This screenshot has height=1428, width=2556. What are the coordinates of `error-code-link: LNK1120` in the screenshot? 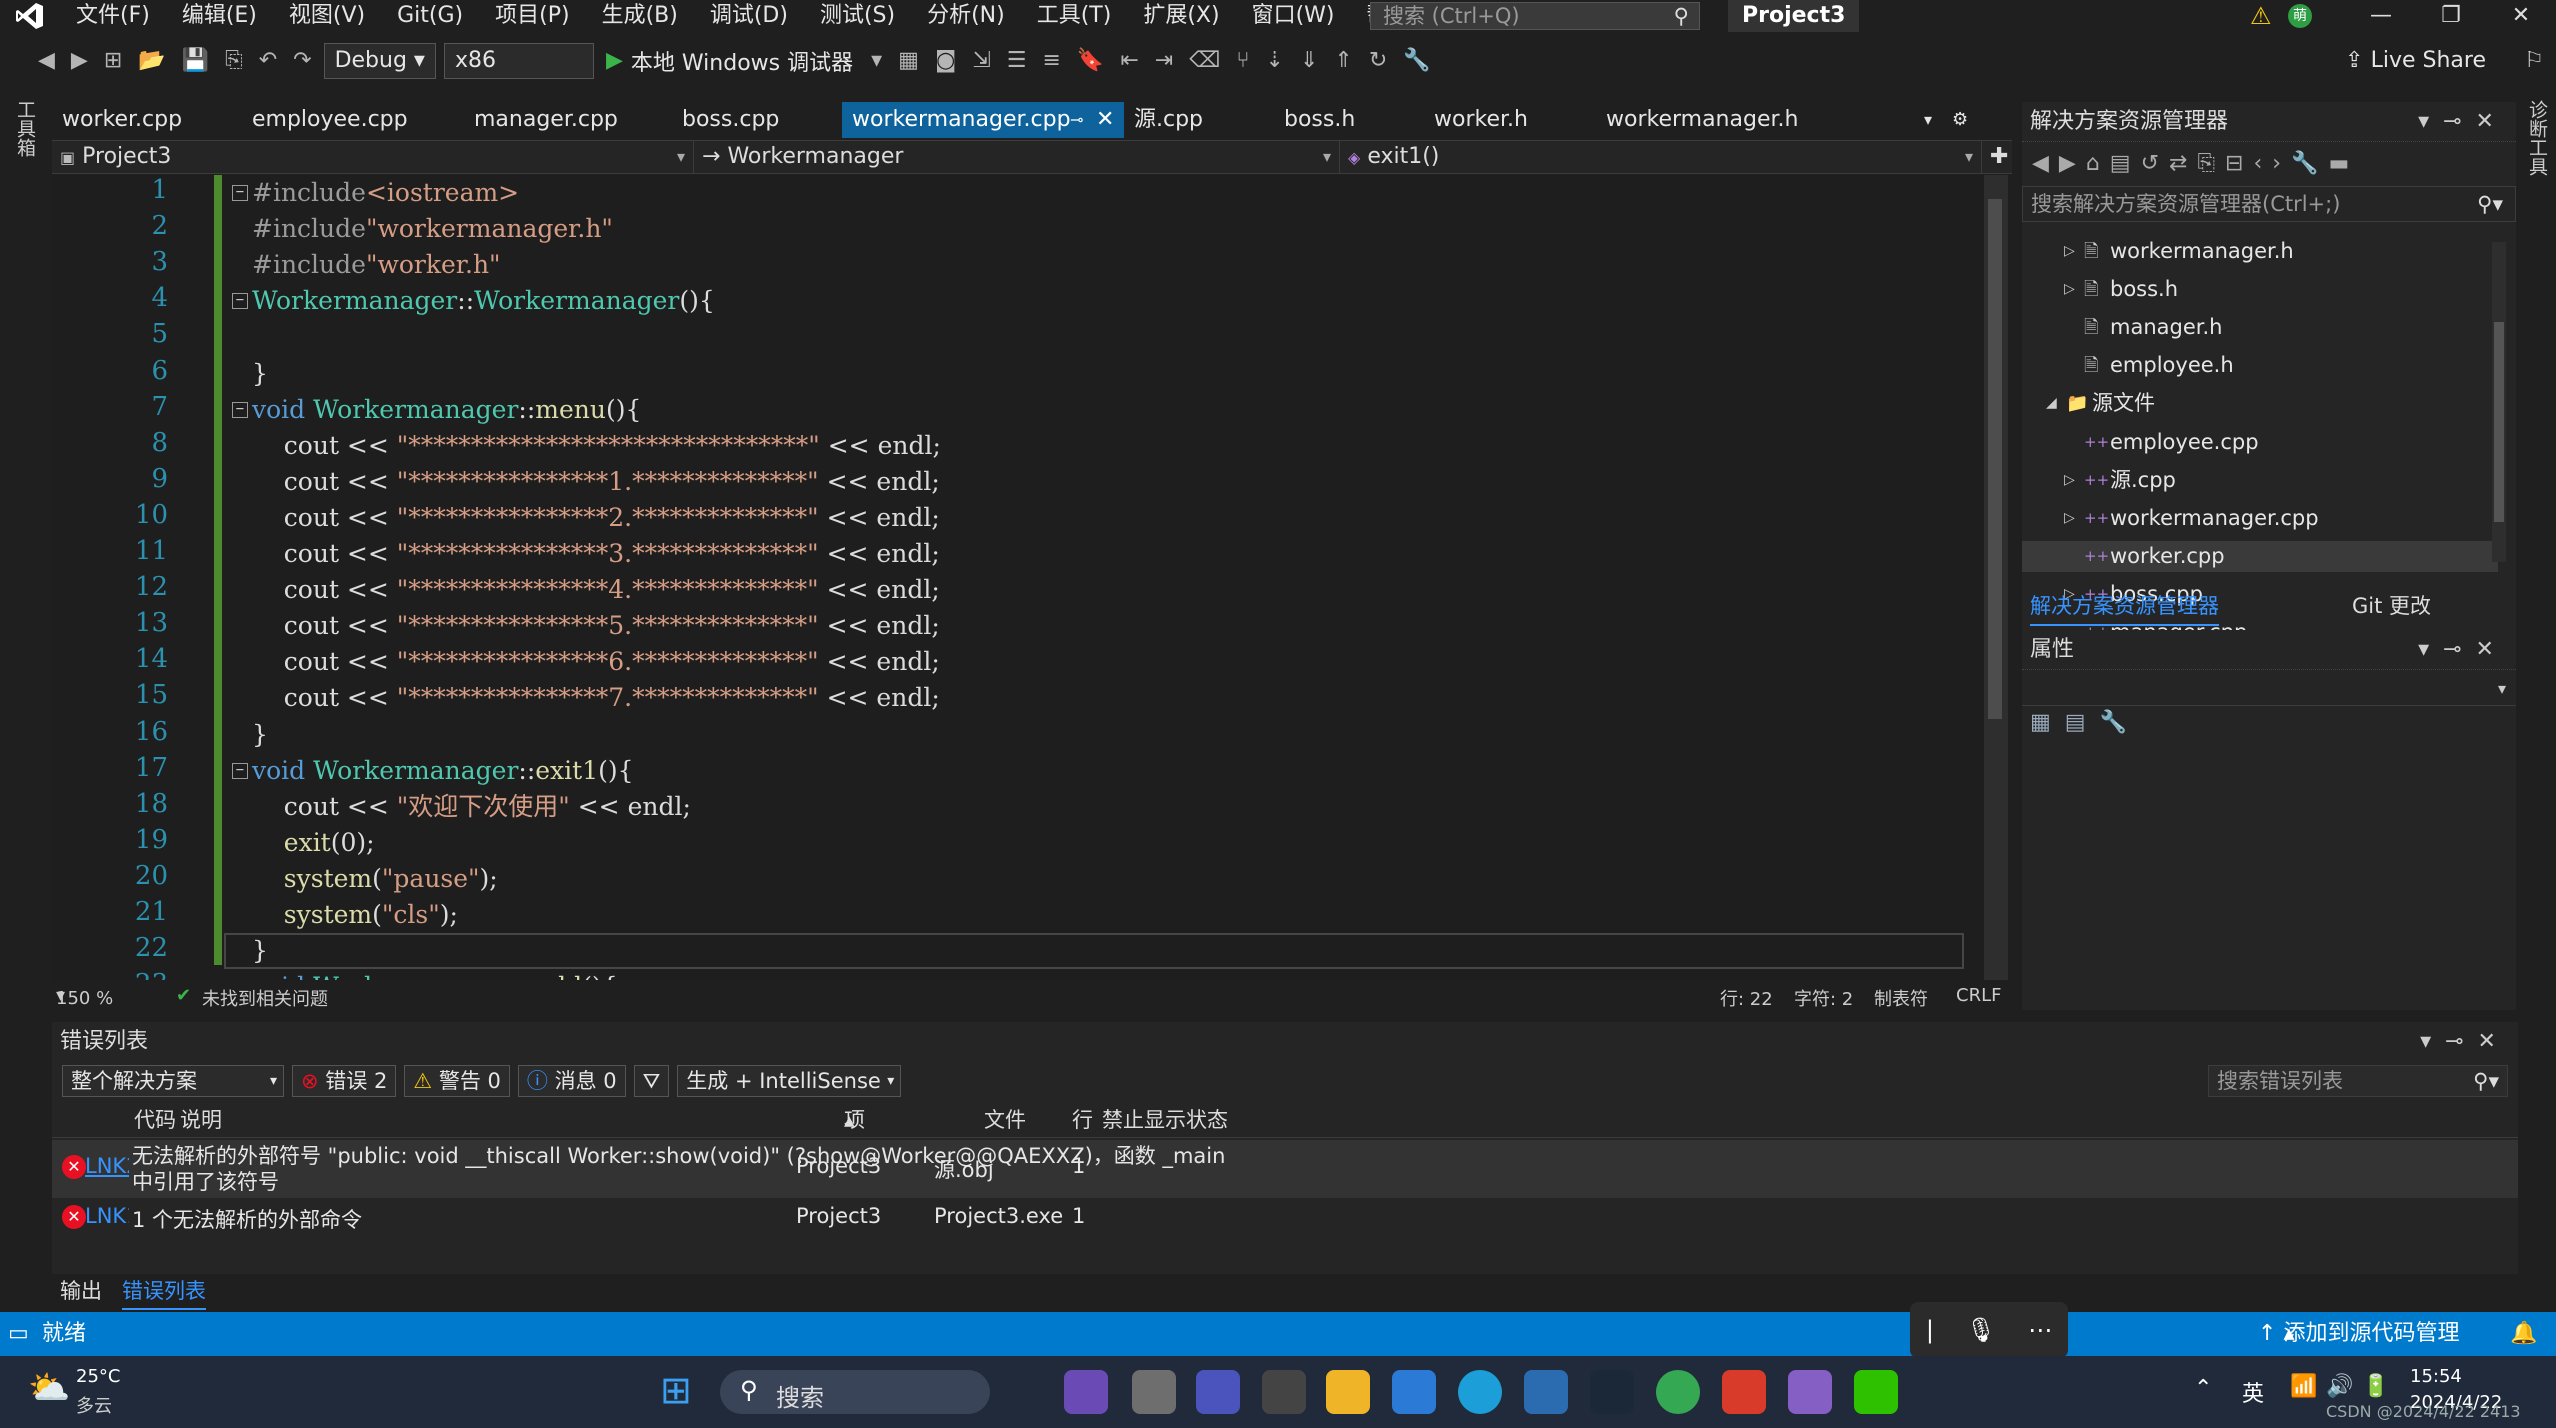 It's located at (107, 1216).